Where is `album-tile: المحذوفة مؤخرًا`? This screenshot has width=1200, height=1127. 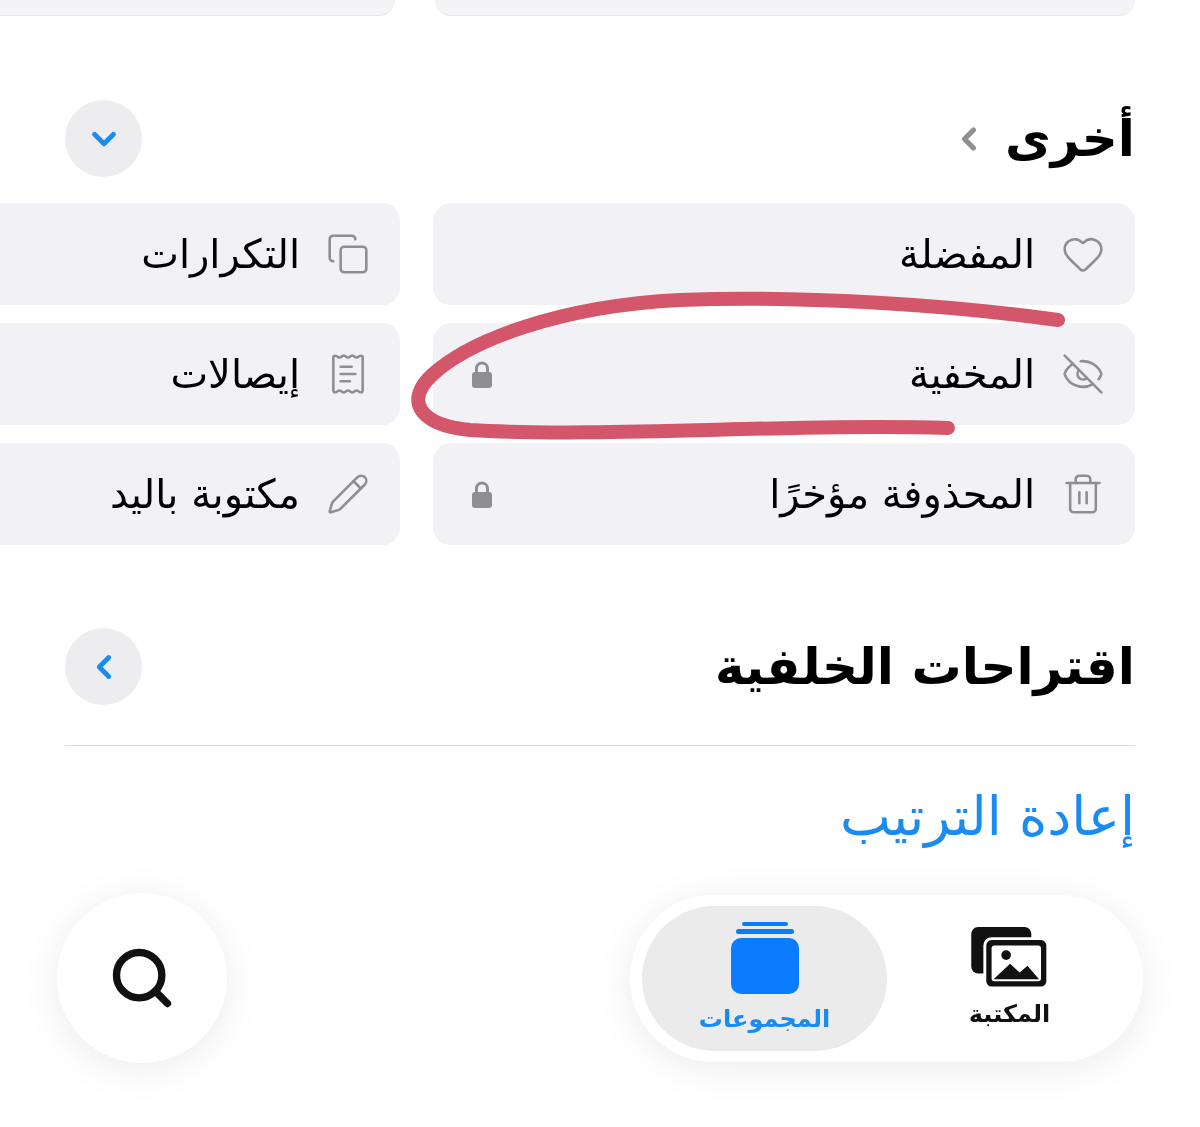
album-tile: المحذوفة مؤخرًا is located at coordinates (784, 494).